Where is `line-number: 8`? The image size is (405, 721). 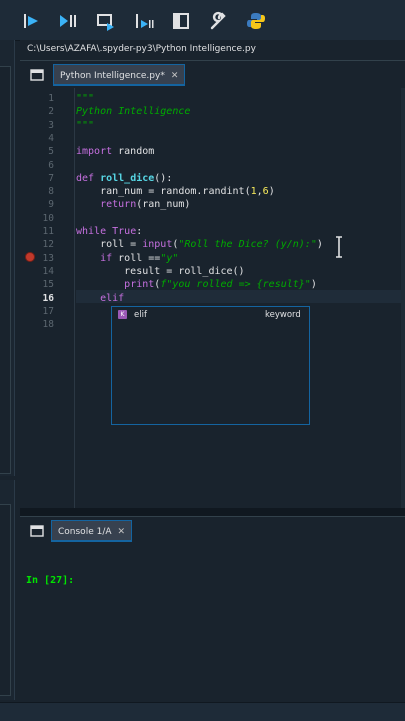
line-number: 8 is located at coordinates (51, 192).